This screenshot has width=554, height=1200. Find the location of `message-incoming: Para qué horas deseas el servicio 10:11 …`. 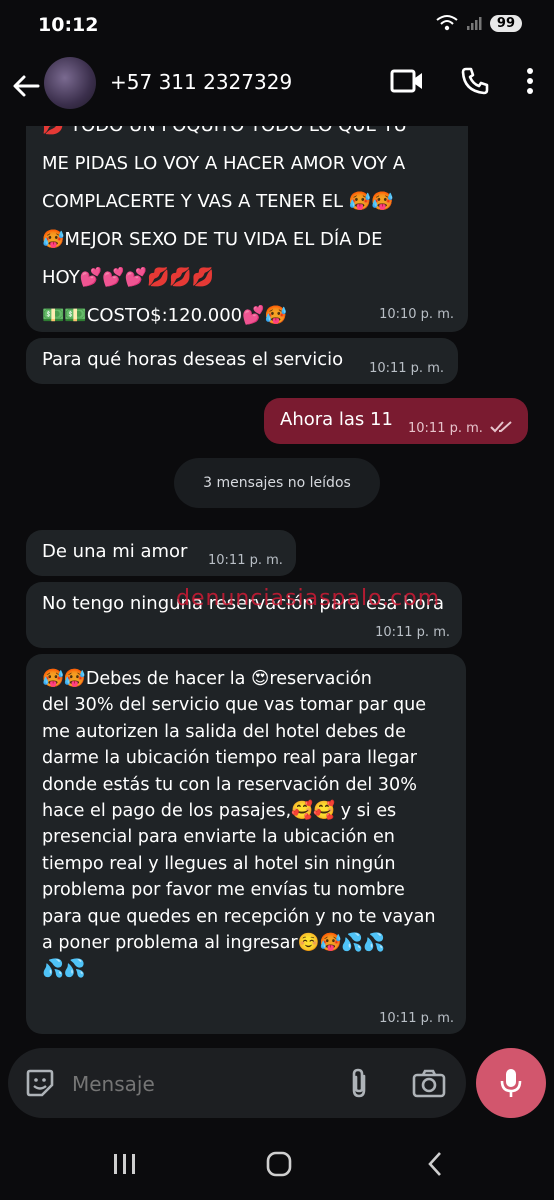

message-incoming: Para qué horas deseas el servicio 10:11 … is located at coordinates (242, 361).